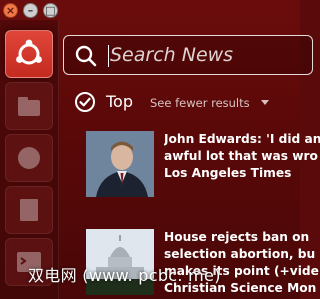 Image resolution: width=320 pixels, height=299 pixels. I want to click on launcher-item-browser, so click(29, 158).